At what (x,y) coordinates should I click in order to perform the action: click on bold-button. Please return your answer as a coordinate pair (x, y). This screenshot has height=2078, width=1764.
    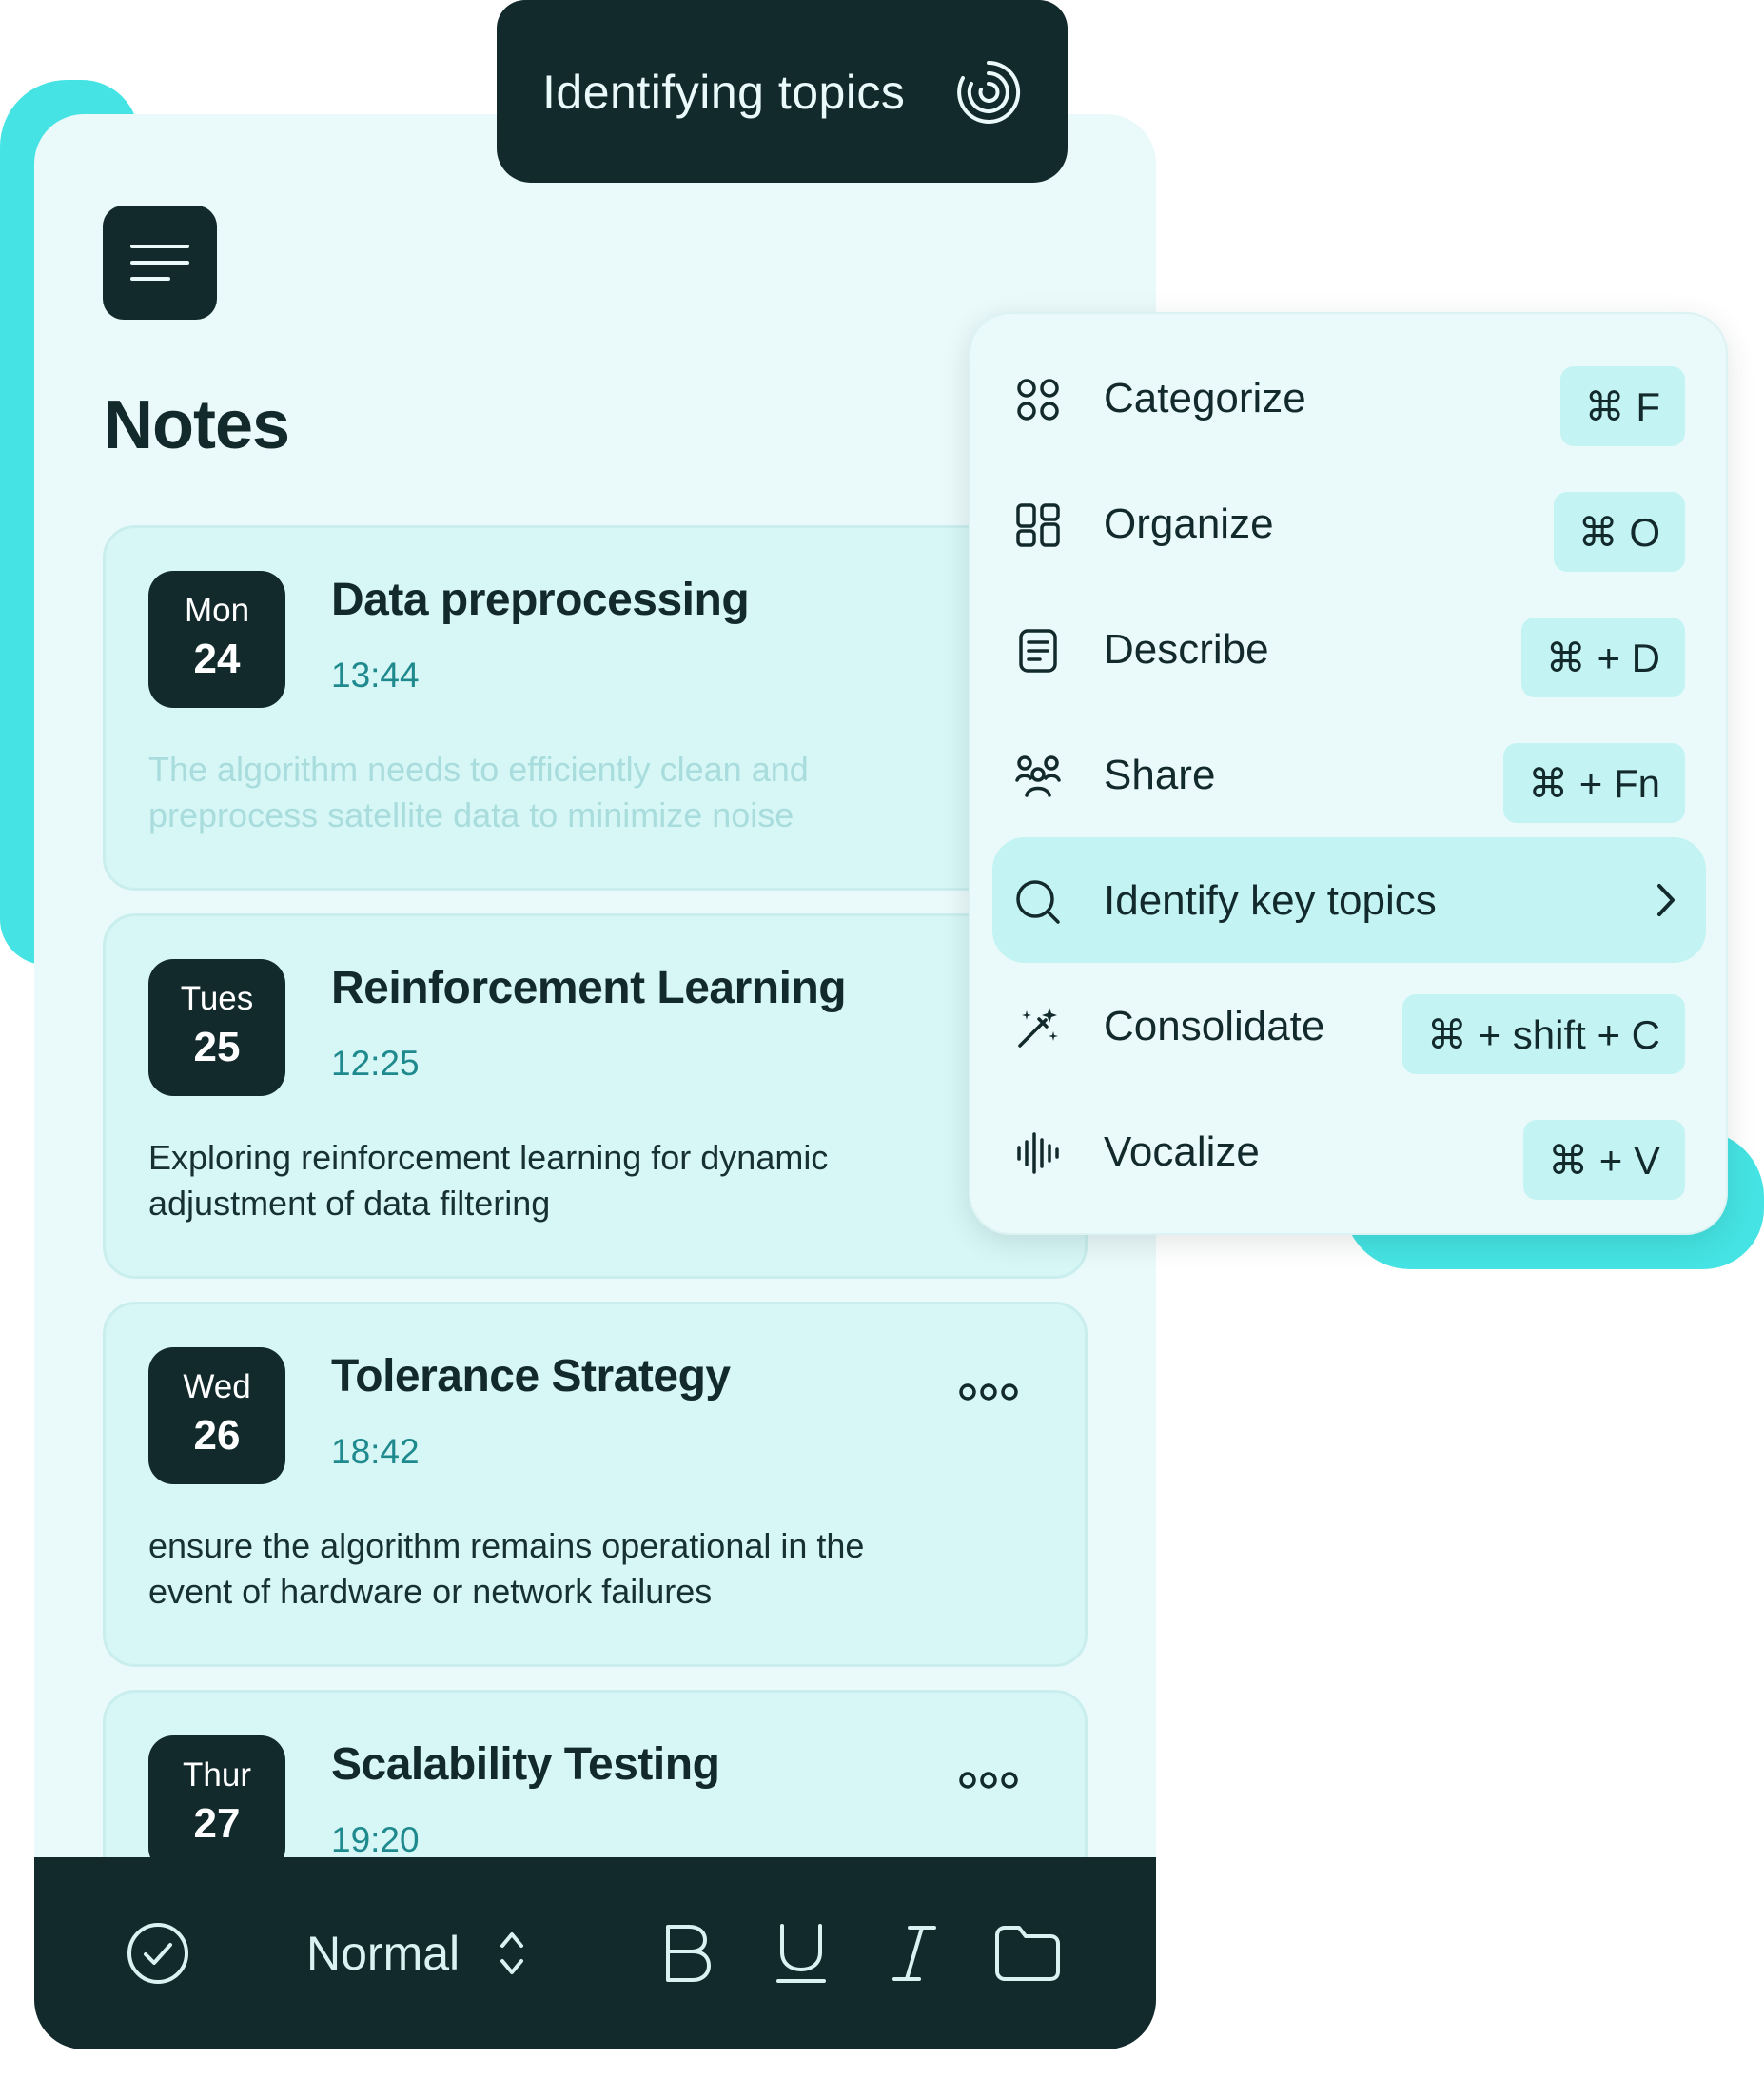
    Looking at the image, I should click on (687, 1953).